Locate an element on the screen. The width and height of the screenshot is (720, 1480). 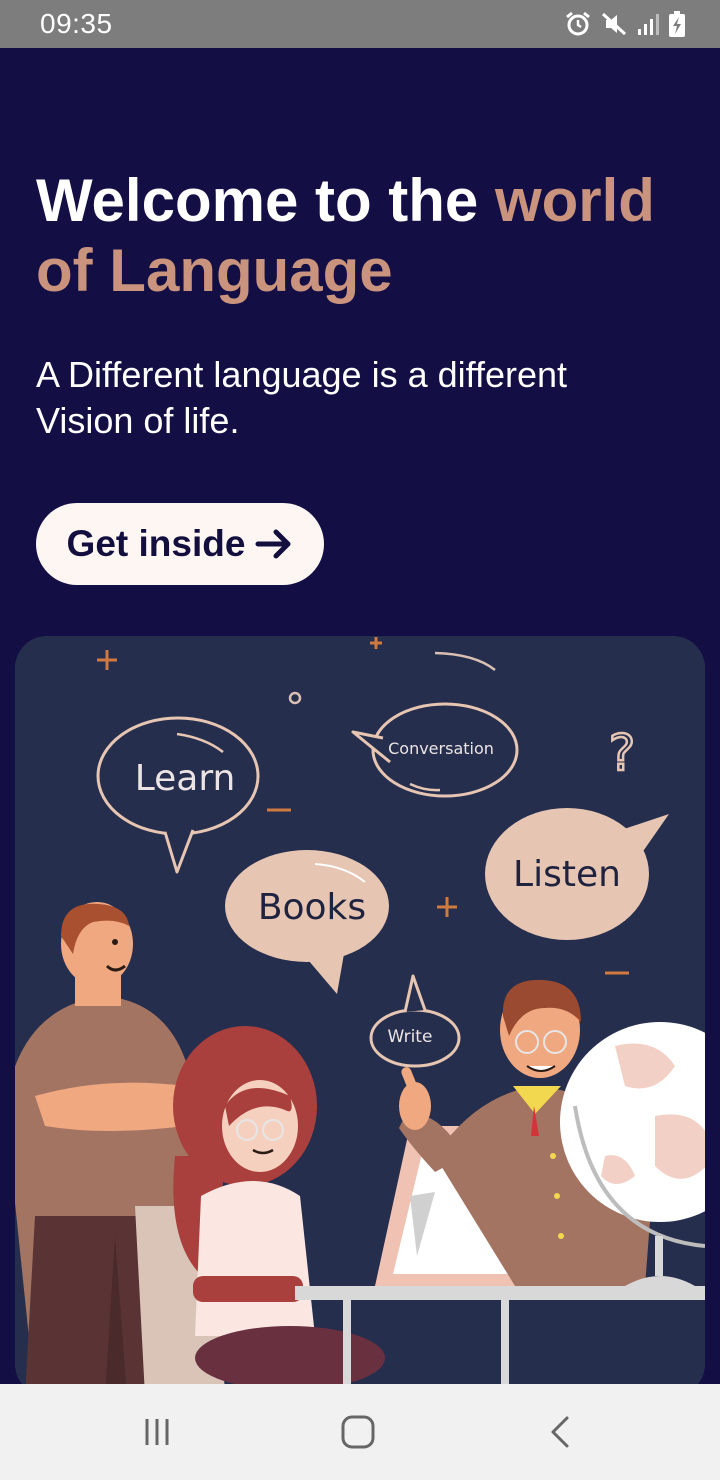
home-icon is located at coordinates (358, 1432).